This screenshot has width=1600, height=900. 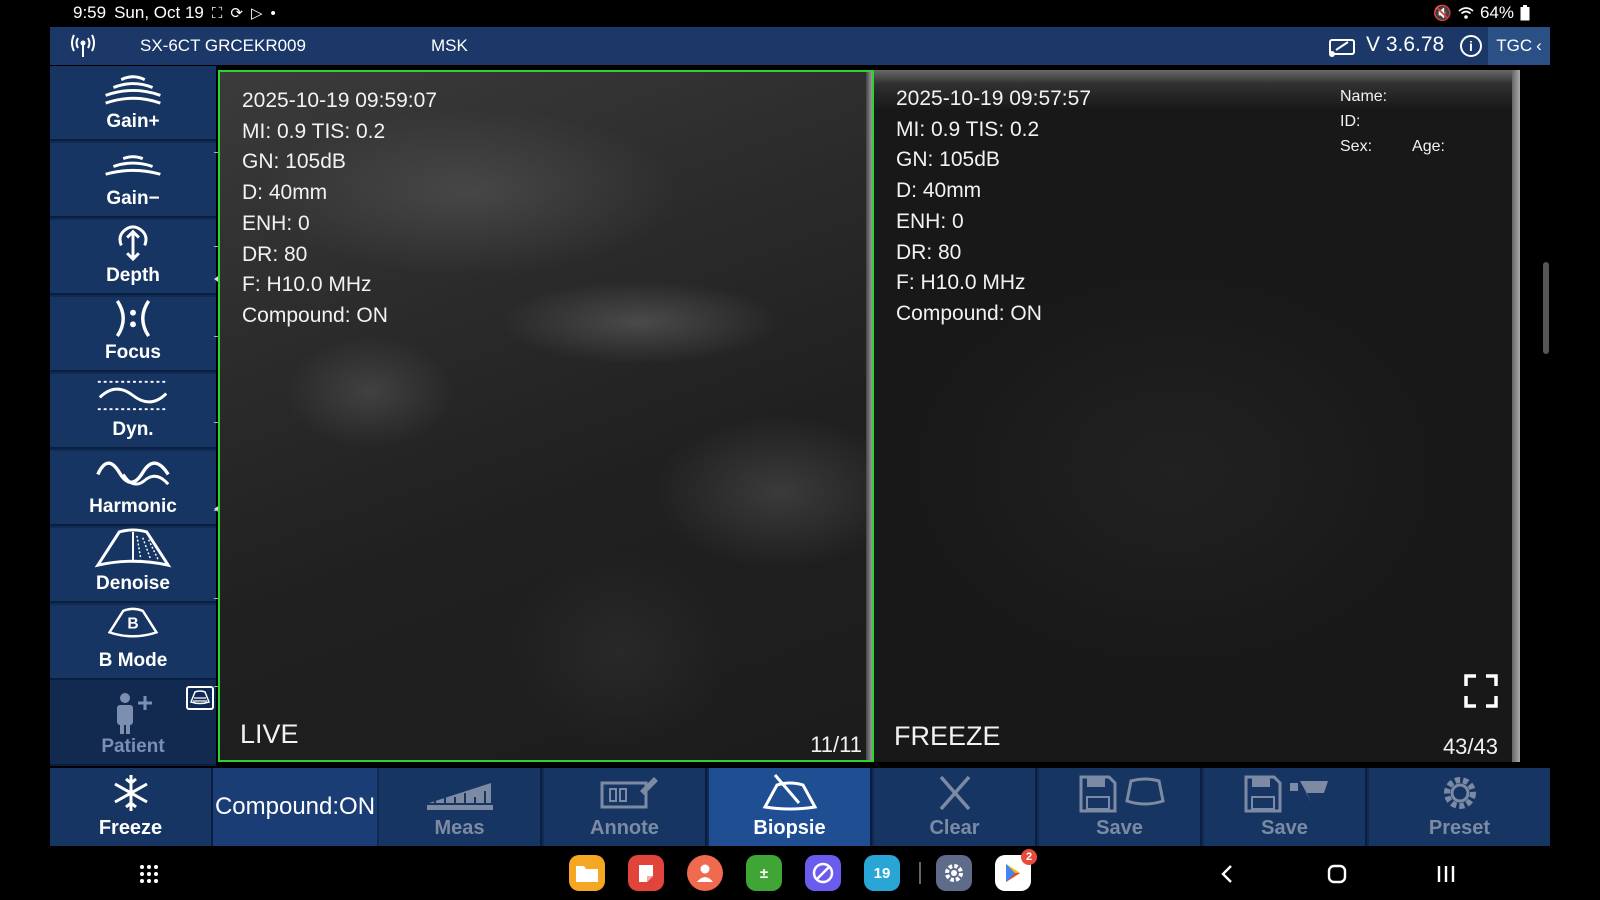 What do you see at coordinates (1342, 48) in the screenshot?
I see `probe-status-icon` at bounding box center [1342, 48].